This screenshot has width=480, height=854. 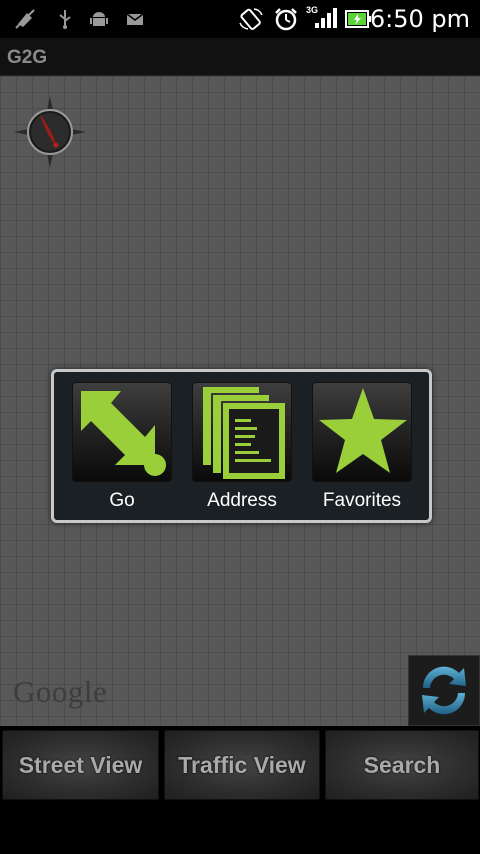 What do you see at coordinates (363, 430) in the screenshot?
I see `star-icon` at bounding box center [363, 430].